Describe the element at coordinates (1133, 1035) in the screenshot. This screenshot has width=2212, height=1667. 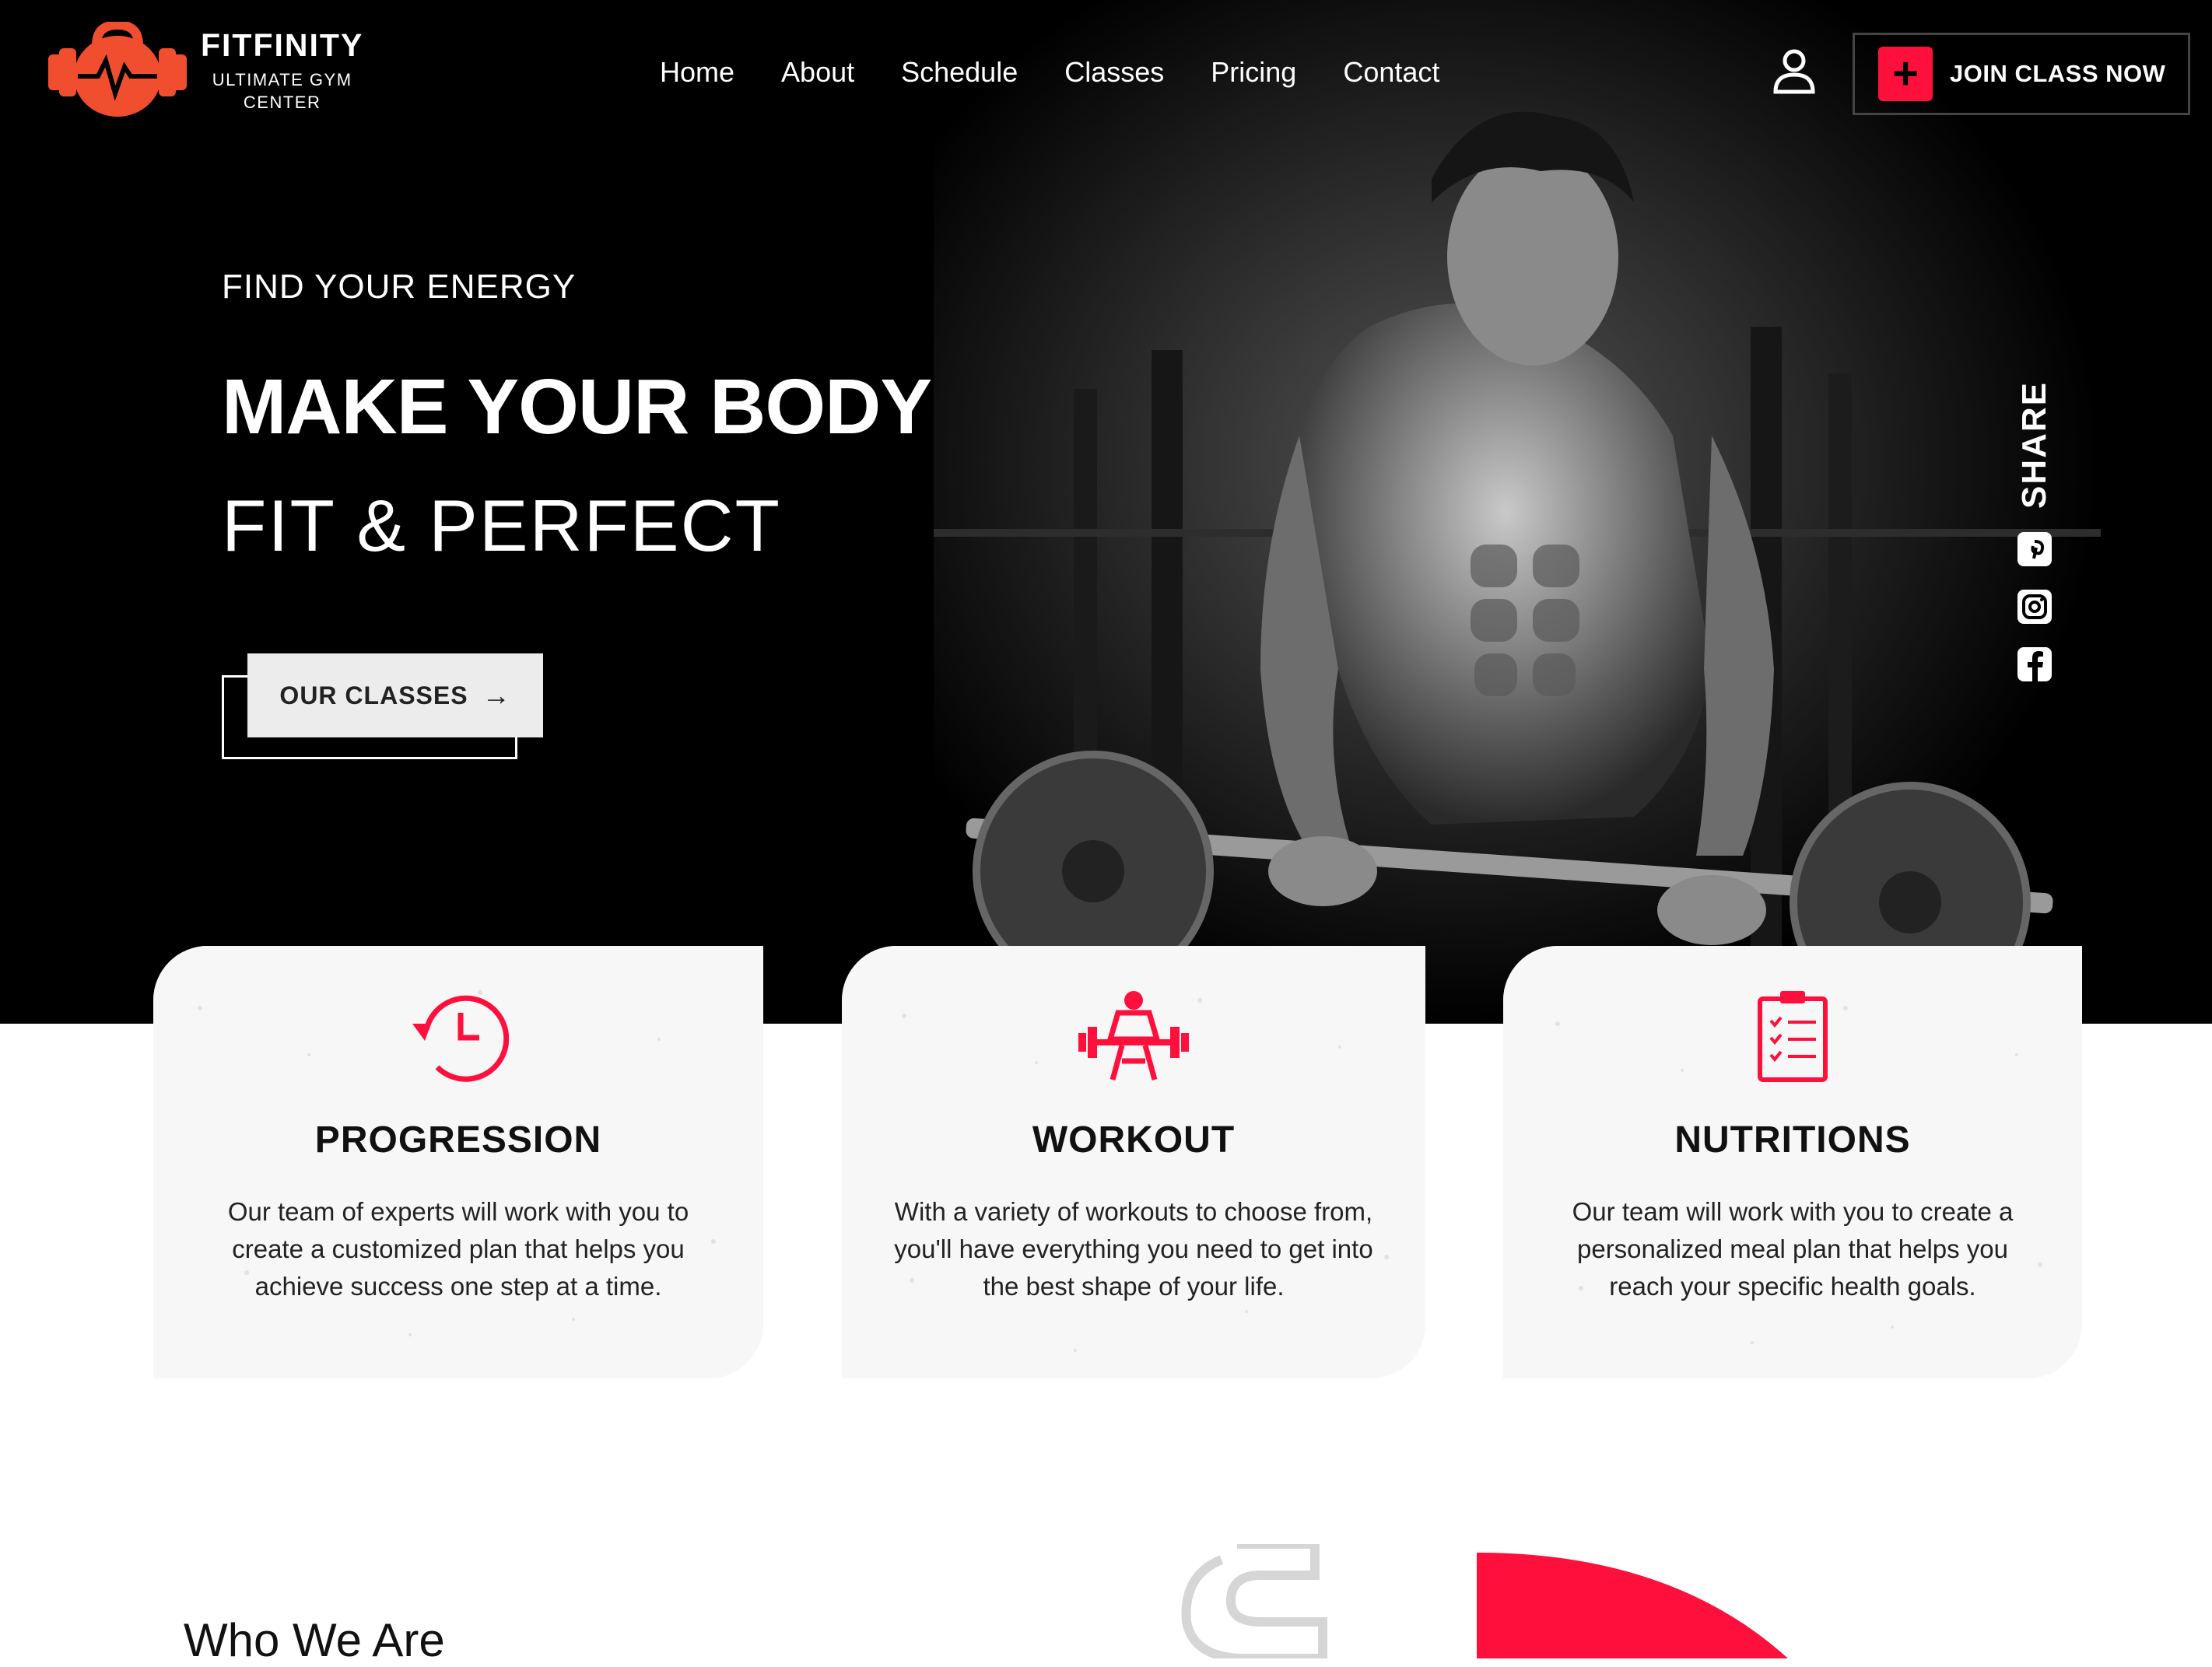
I see `weightlifter-icon` at that location.